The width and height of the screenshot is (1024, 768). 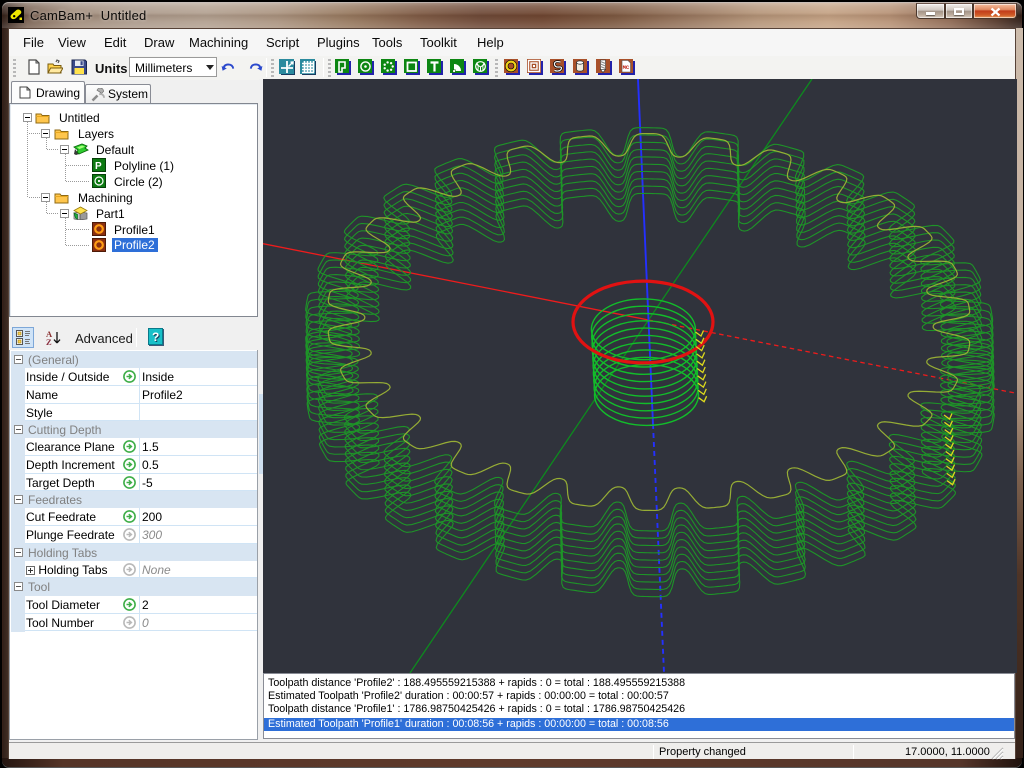 I want to click on svg-text: P, so click(x=98, y=166).